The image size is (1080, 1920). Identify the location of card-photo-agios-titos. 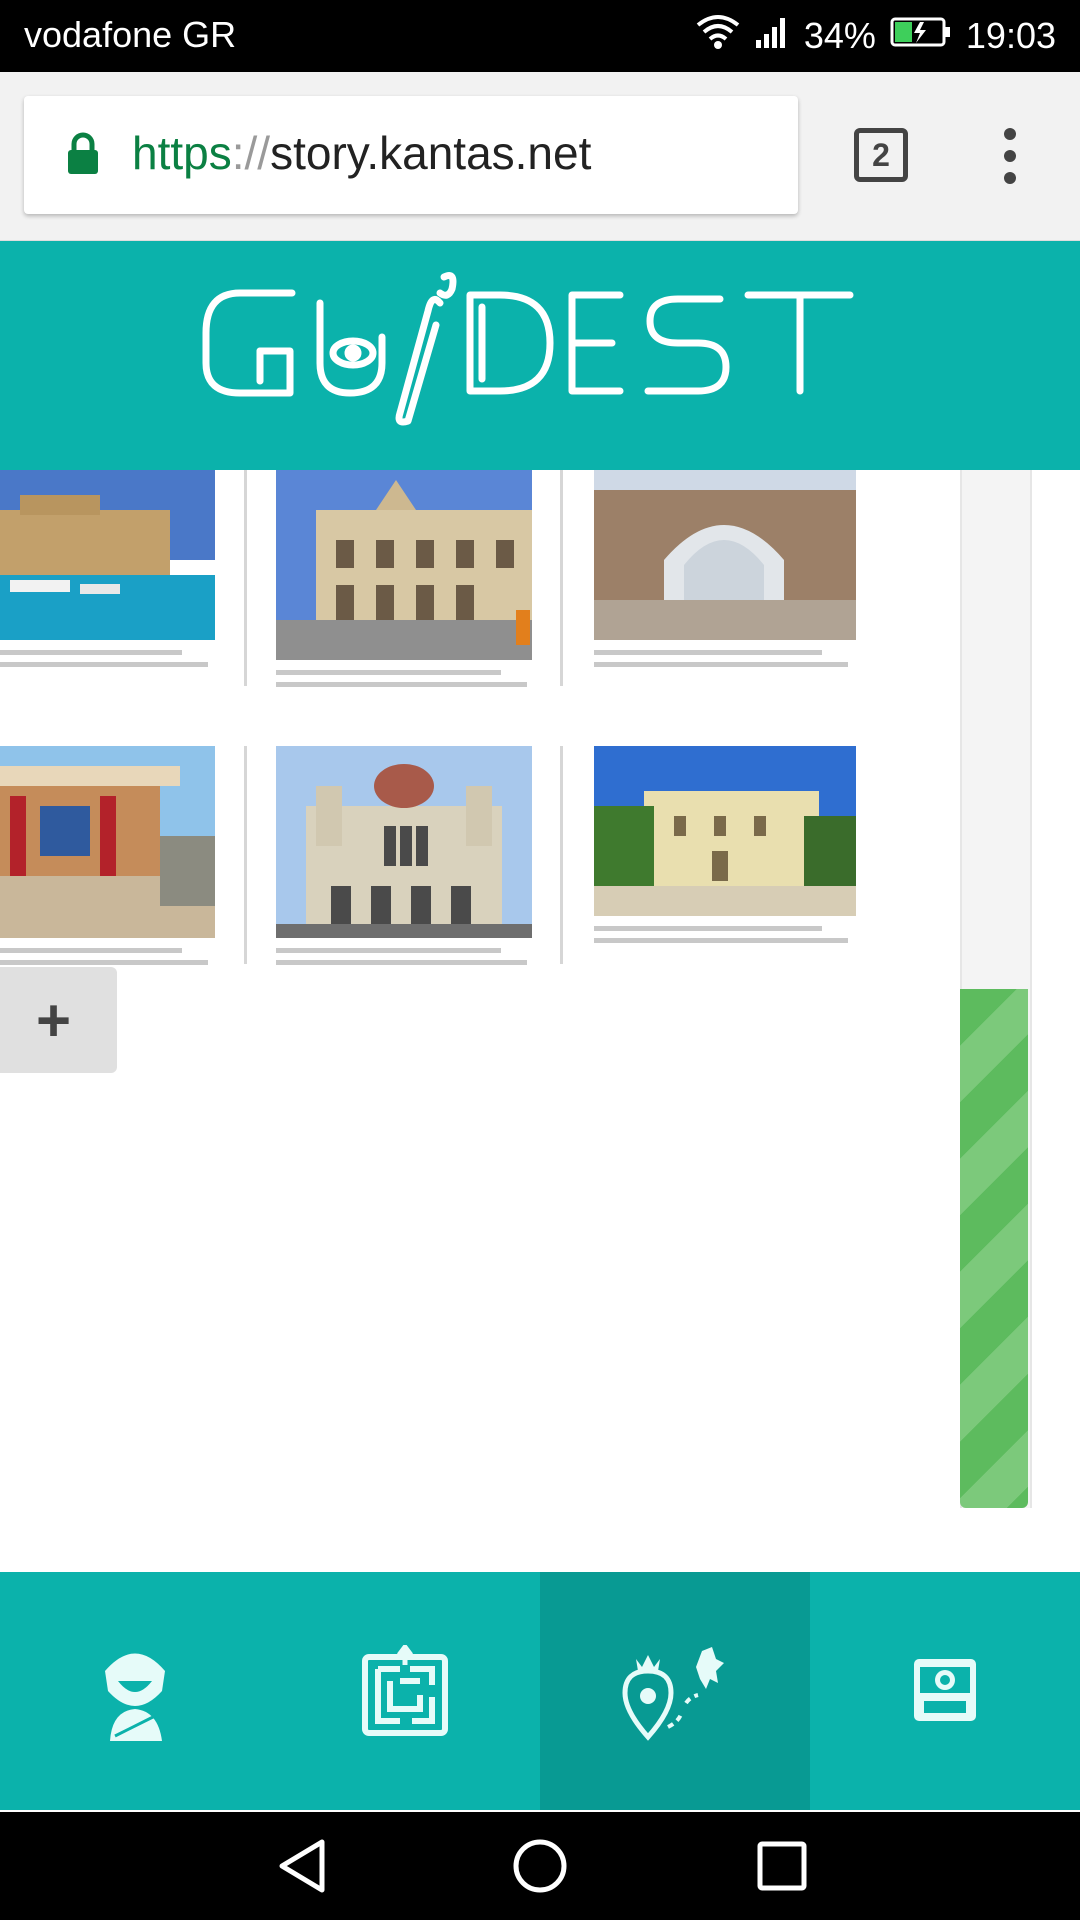
(725, 831).